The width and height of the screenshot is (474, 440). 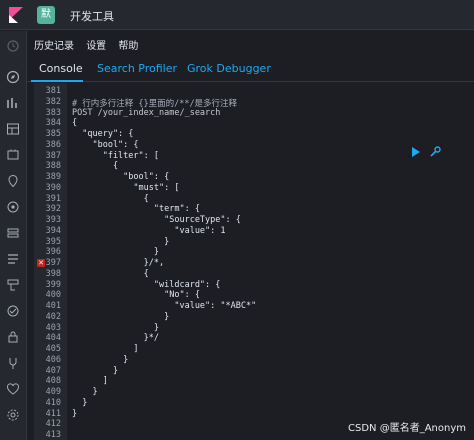 What do you see at coordinates (156, 220) in the screenshot?
I see `code-line: "SourceType": {` at bounding box center [156, 220].